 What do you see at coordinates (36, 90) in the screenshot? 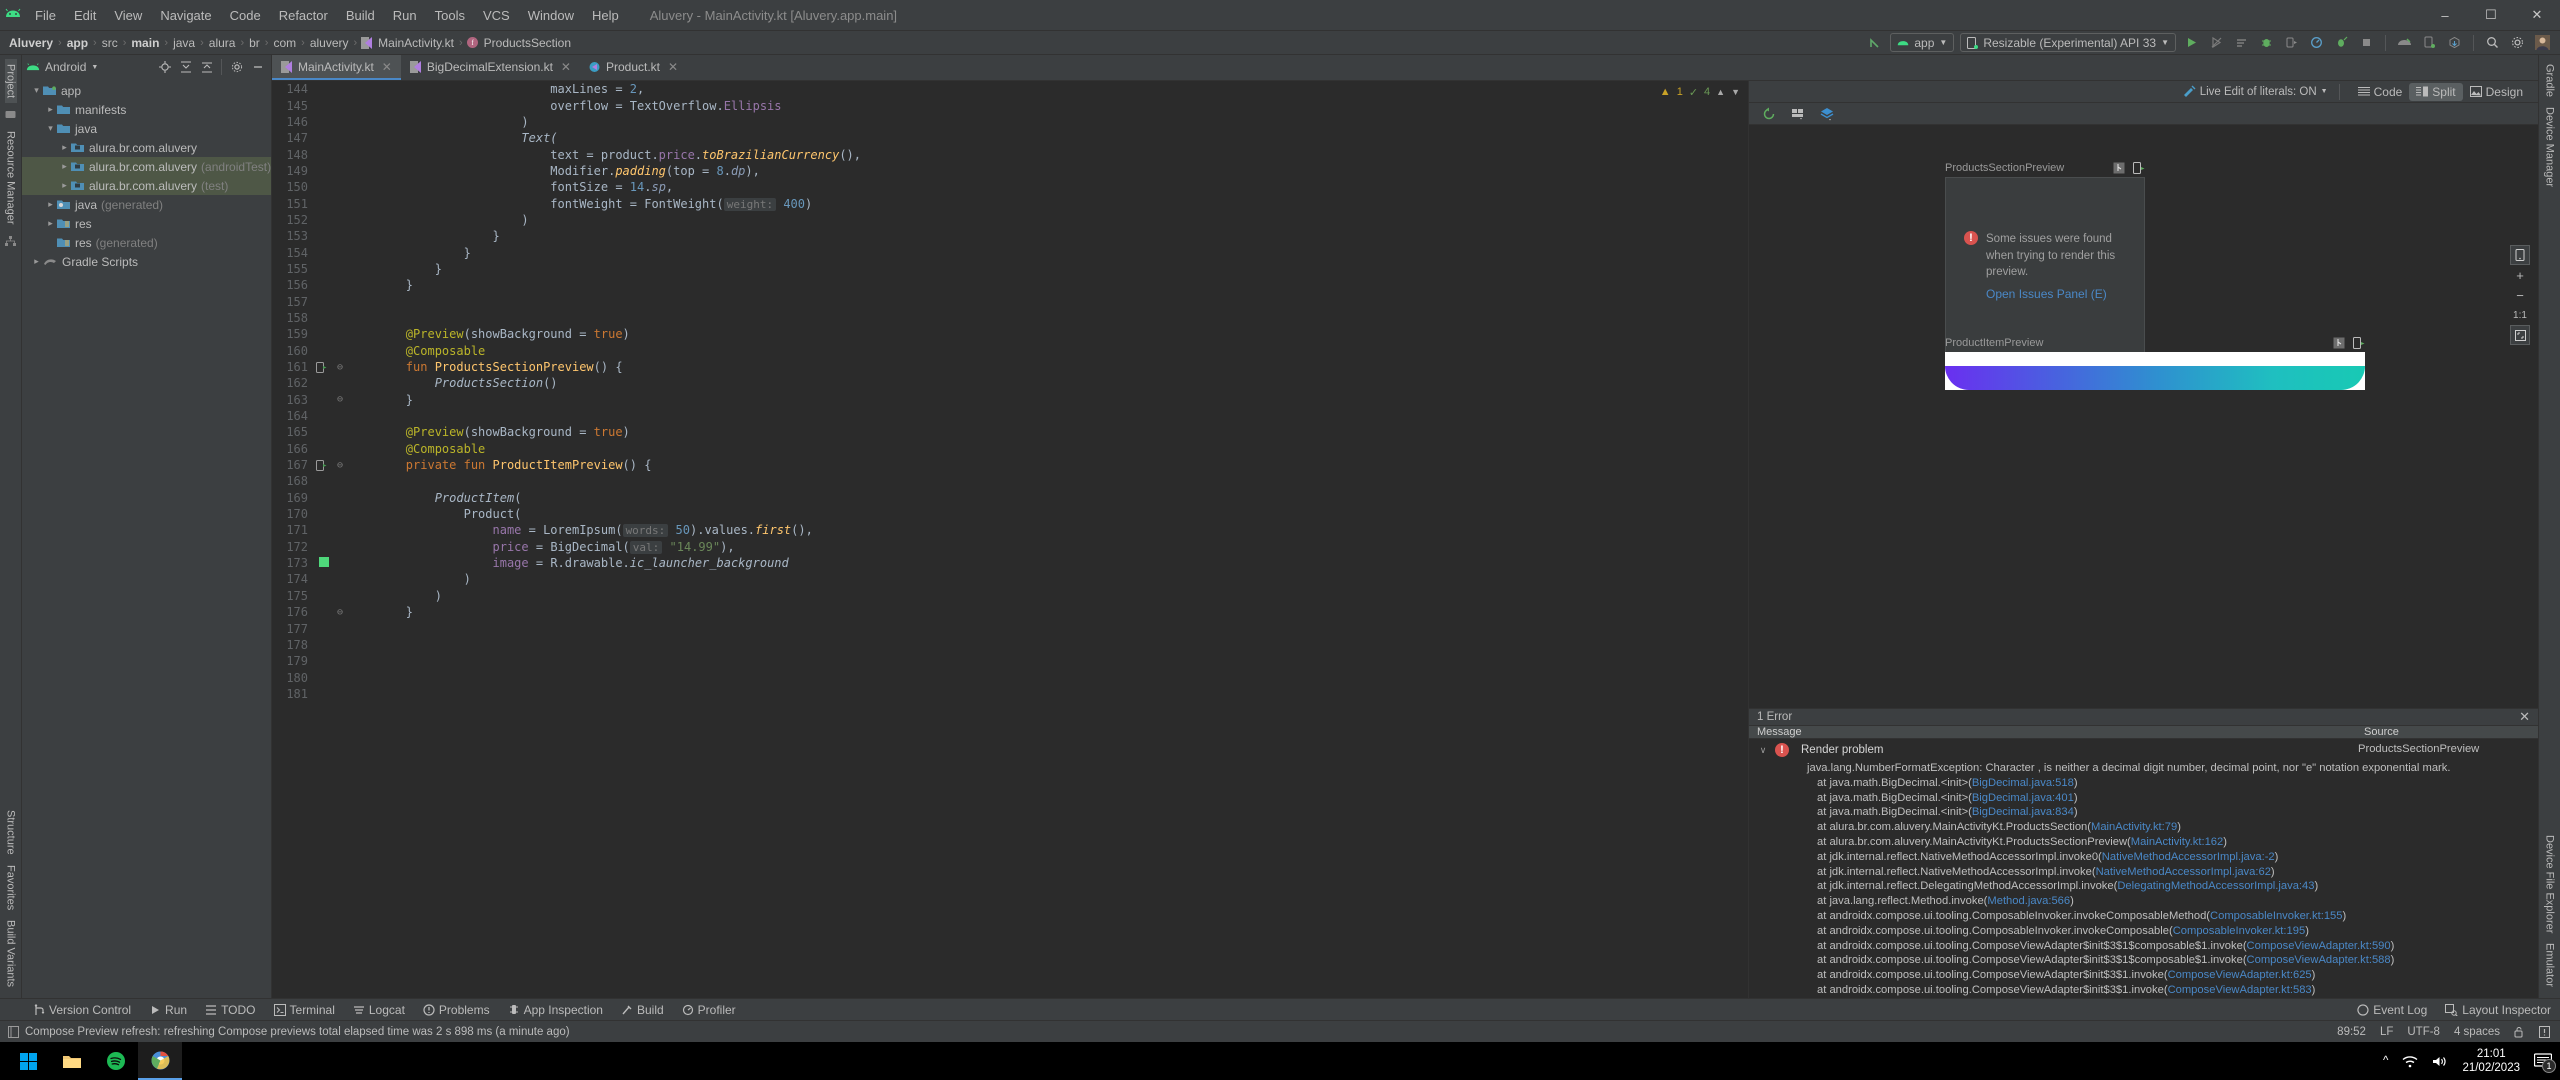
I see `chevron-down-icon: ▾` at bounding box center [36, 90].